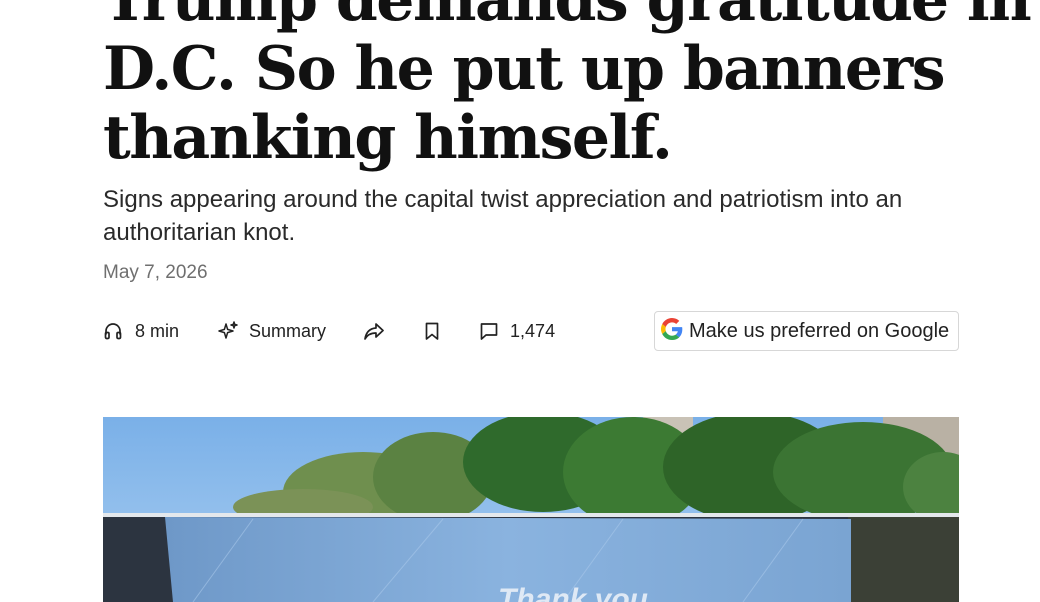 This screenshot has height=602, width=1040. I want to click on save-button, so click(432, 331).